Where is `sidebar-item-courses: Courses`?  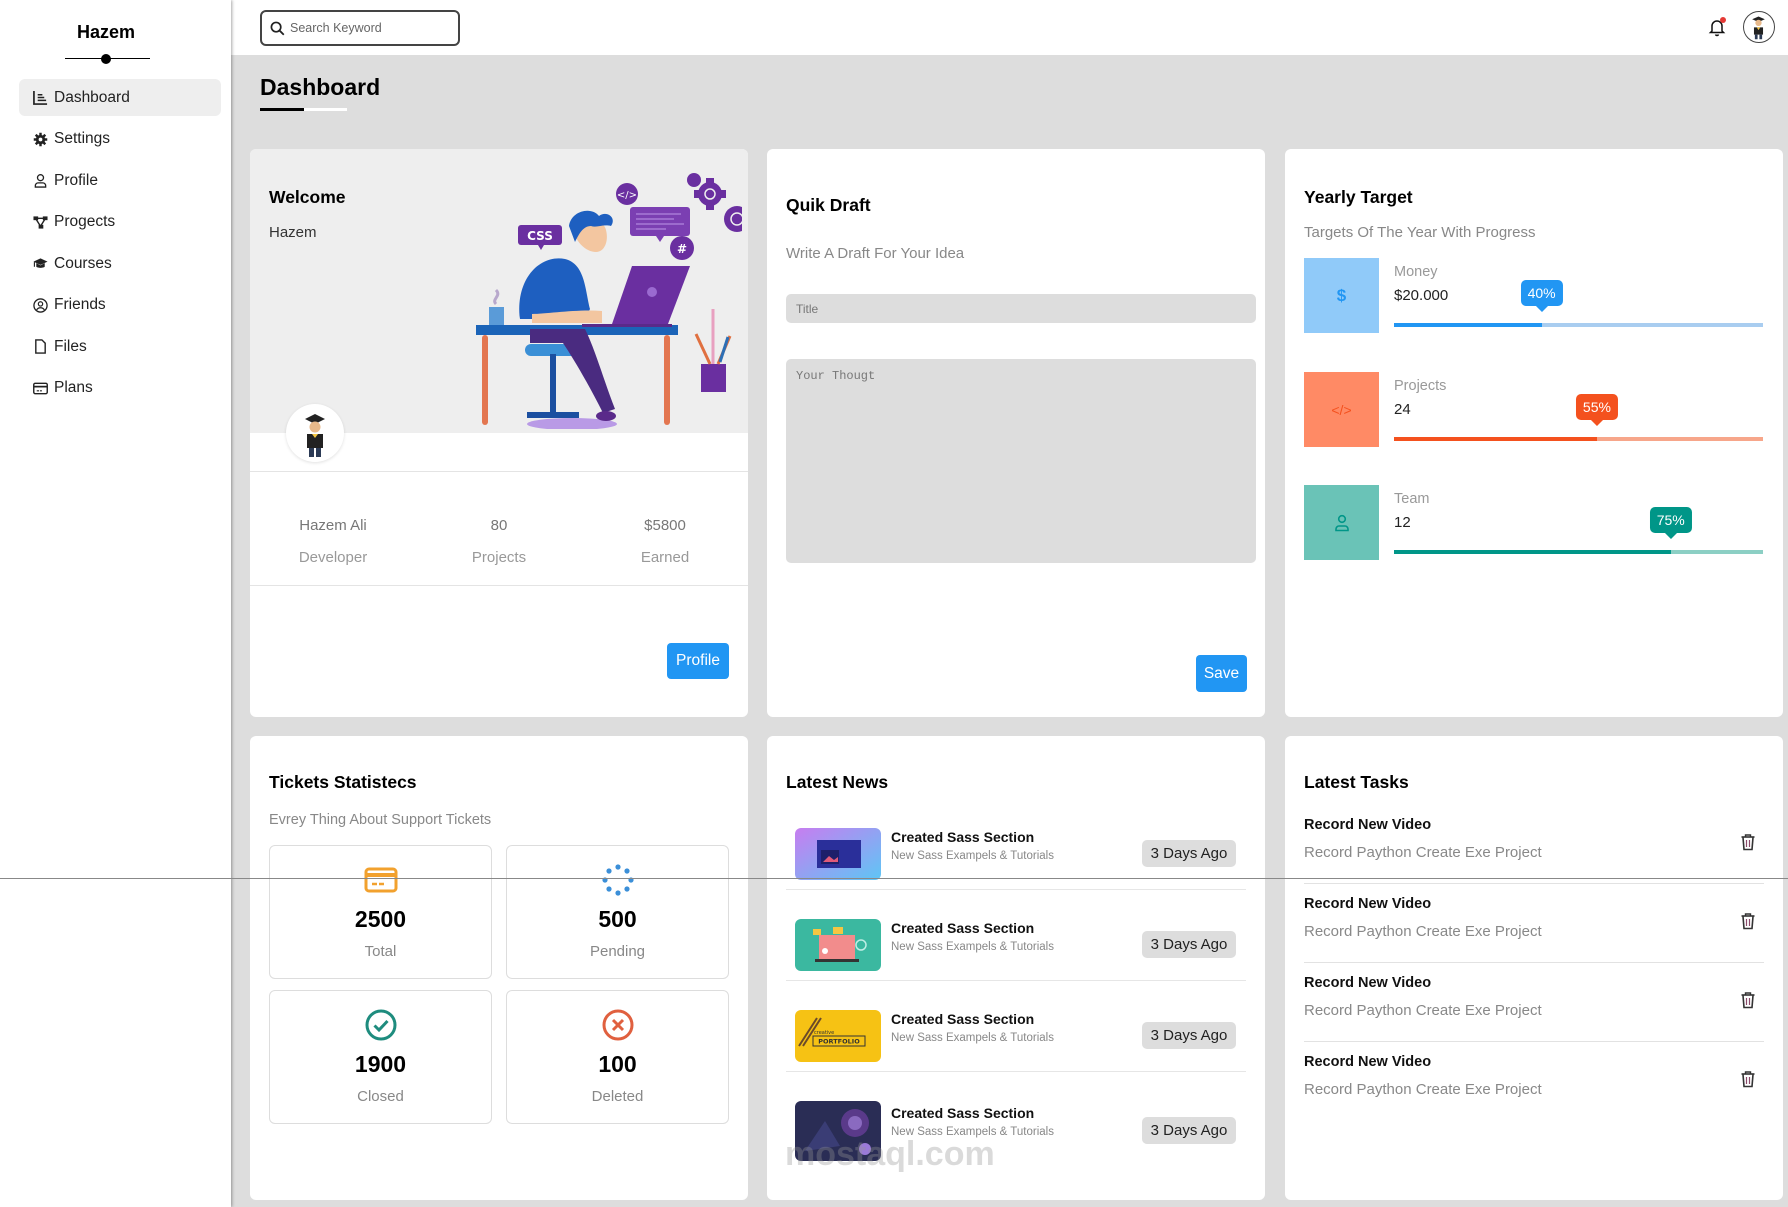 sidebar-item-courses: Courses is located at coordinates (120, 263).